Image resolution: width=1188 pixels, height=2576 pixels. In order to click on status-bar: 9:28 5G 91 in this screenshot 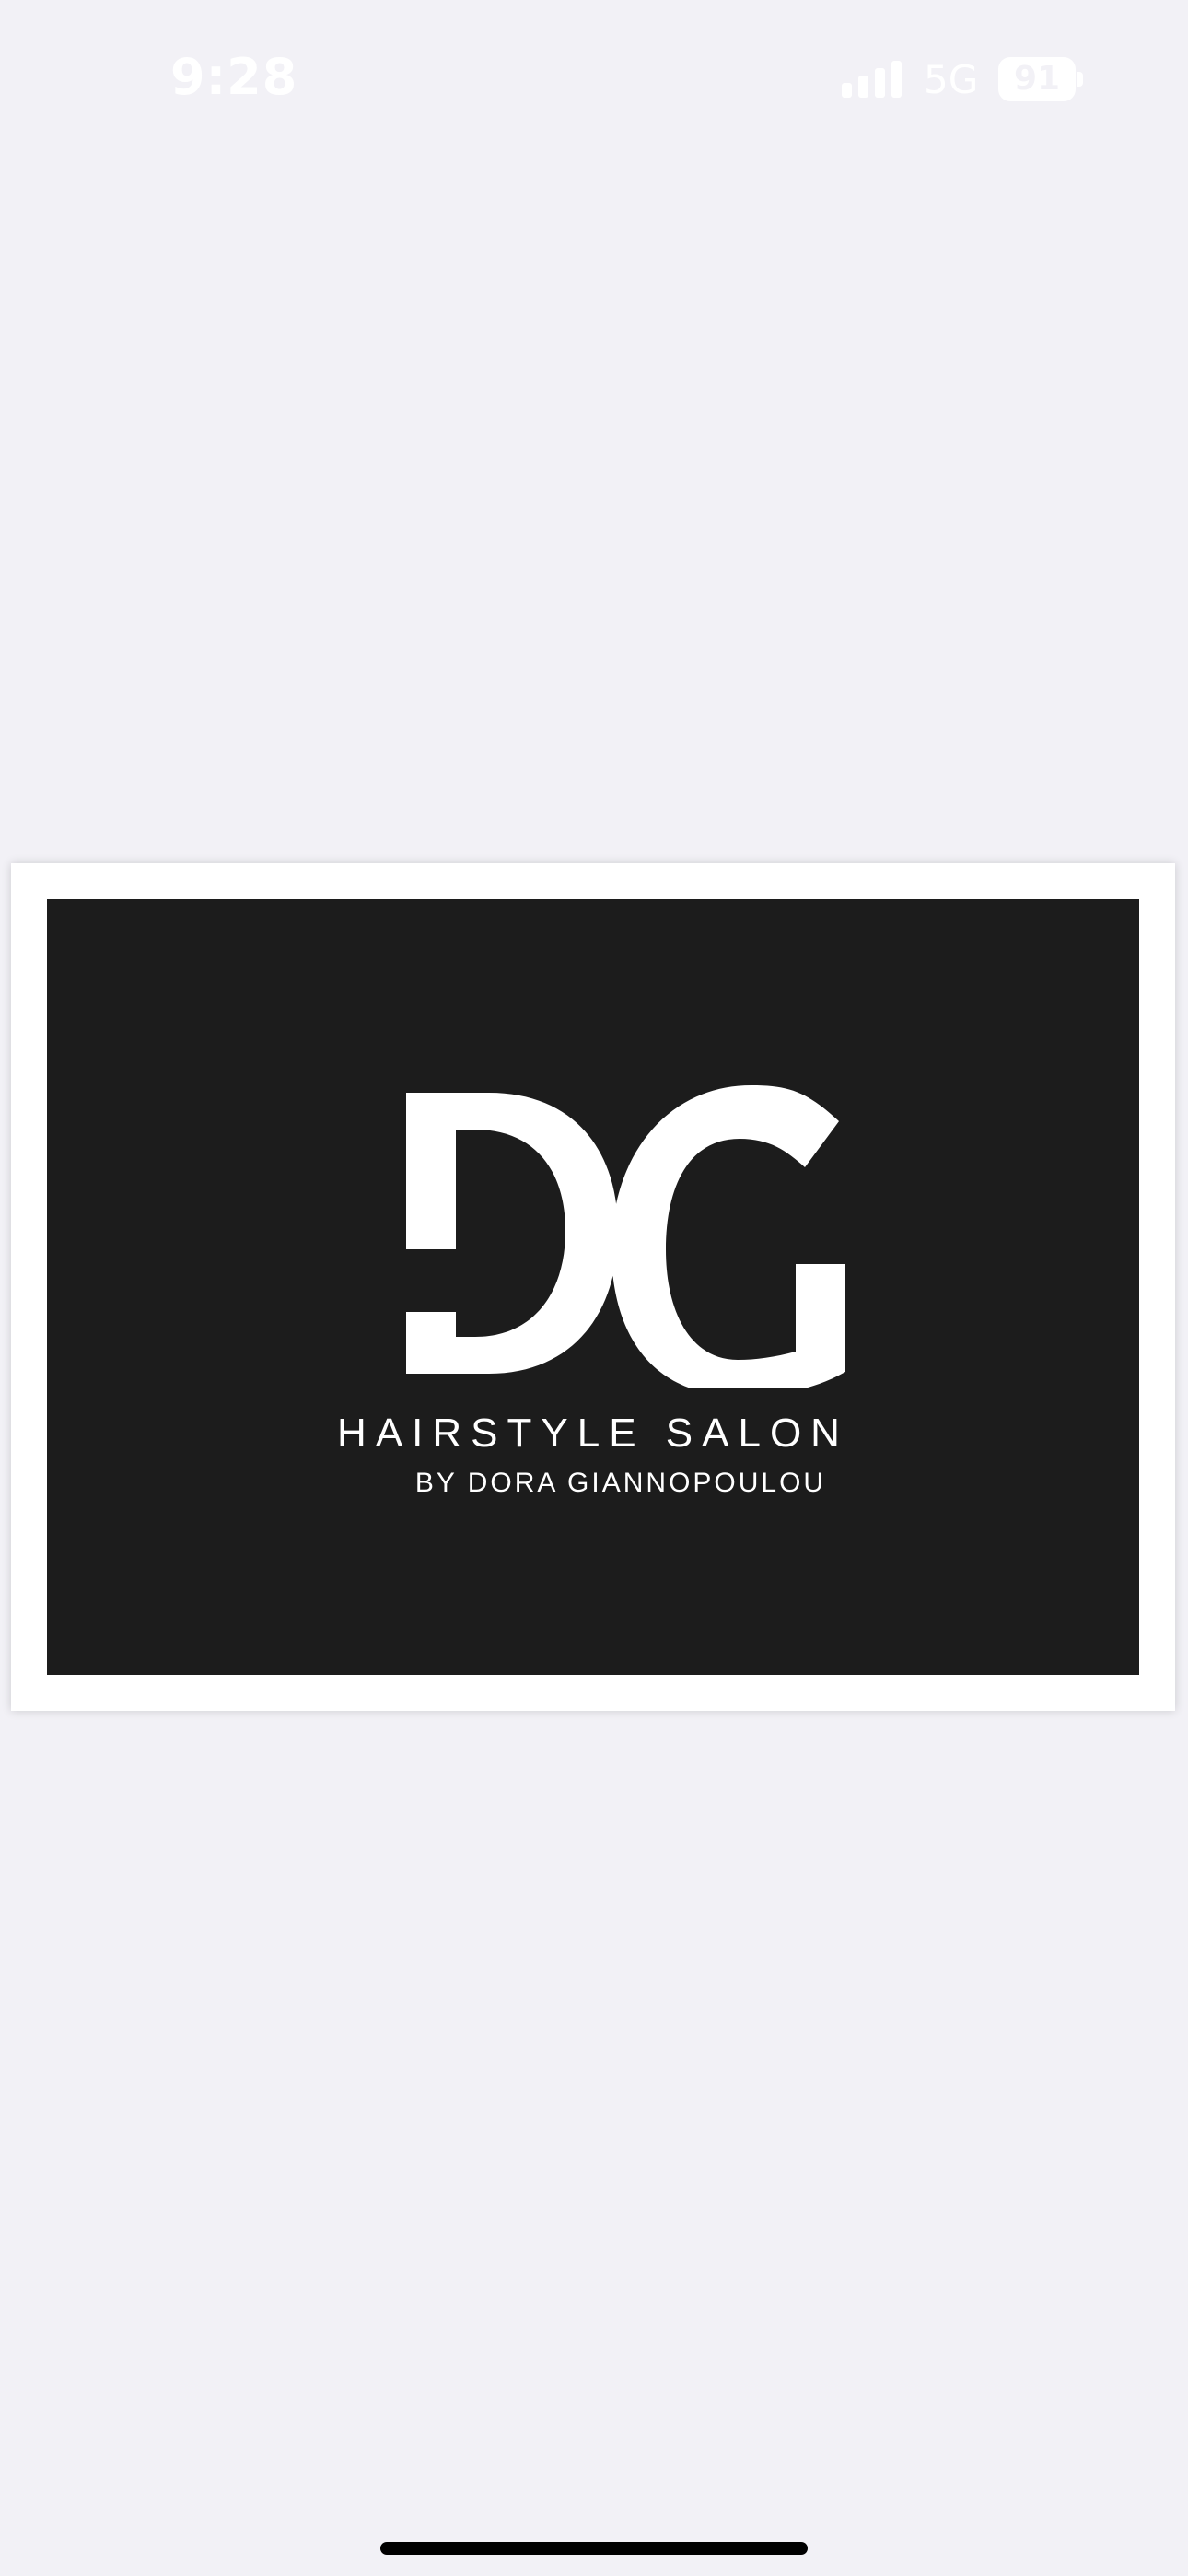, I will do `click(594, 78)`.